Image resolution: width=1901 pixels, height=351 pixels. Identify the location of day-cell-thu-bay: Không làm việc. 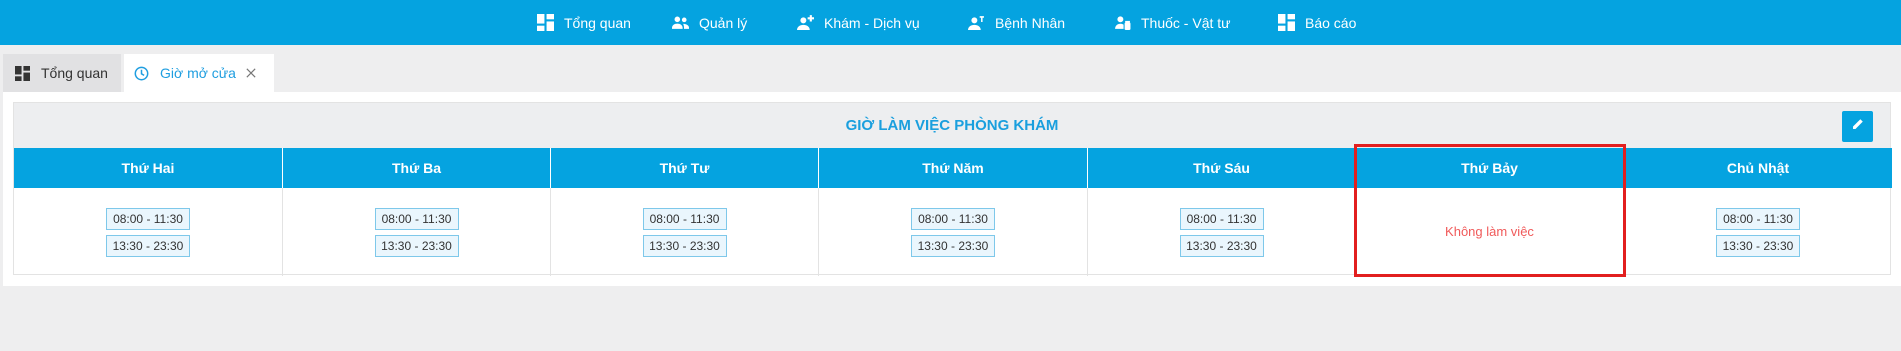
(1490, 232).